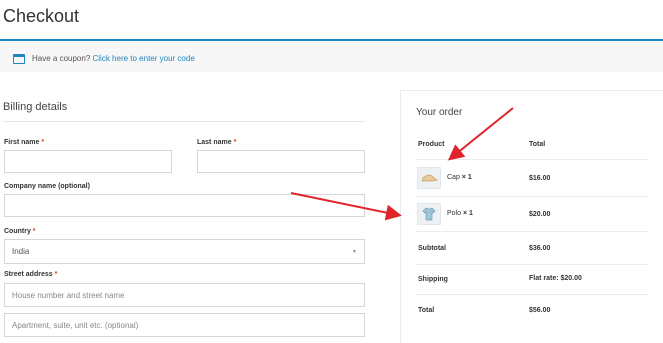  What do you see at coordinates (402, 164) in the screenshot?
I see `annotation-arrows` at bounding box center [402, 164].